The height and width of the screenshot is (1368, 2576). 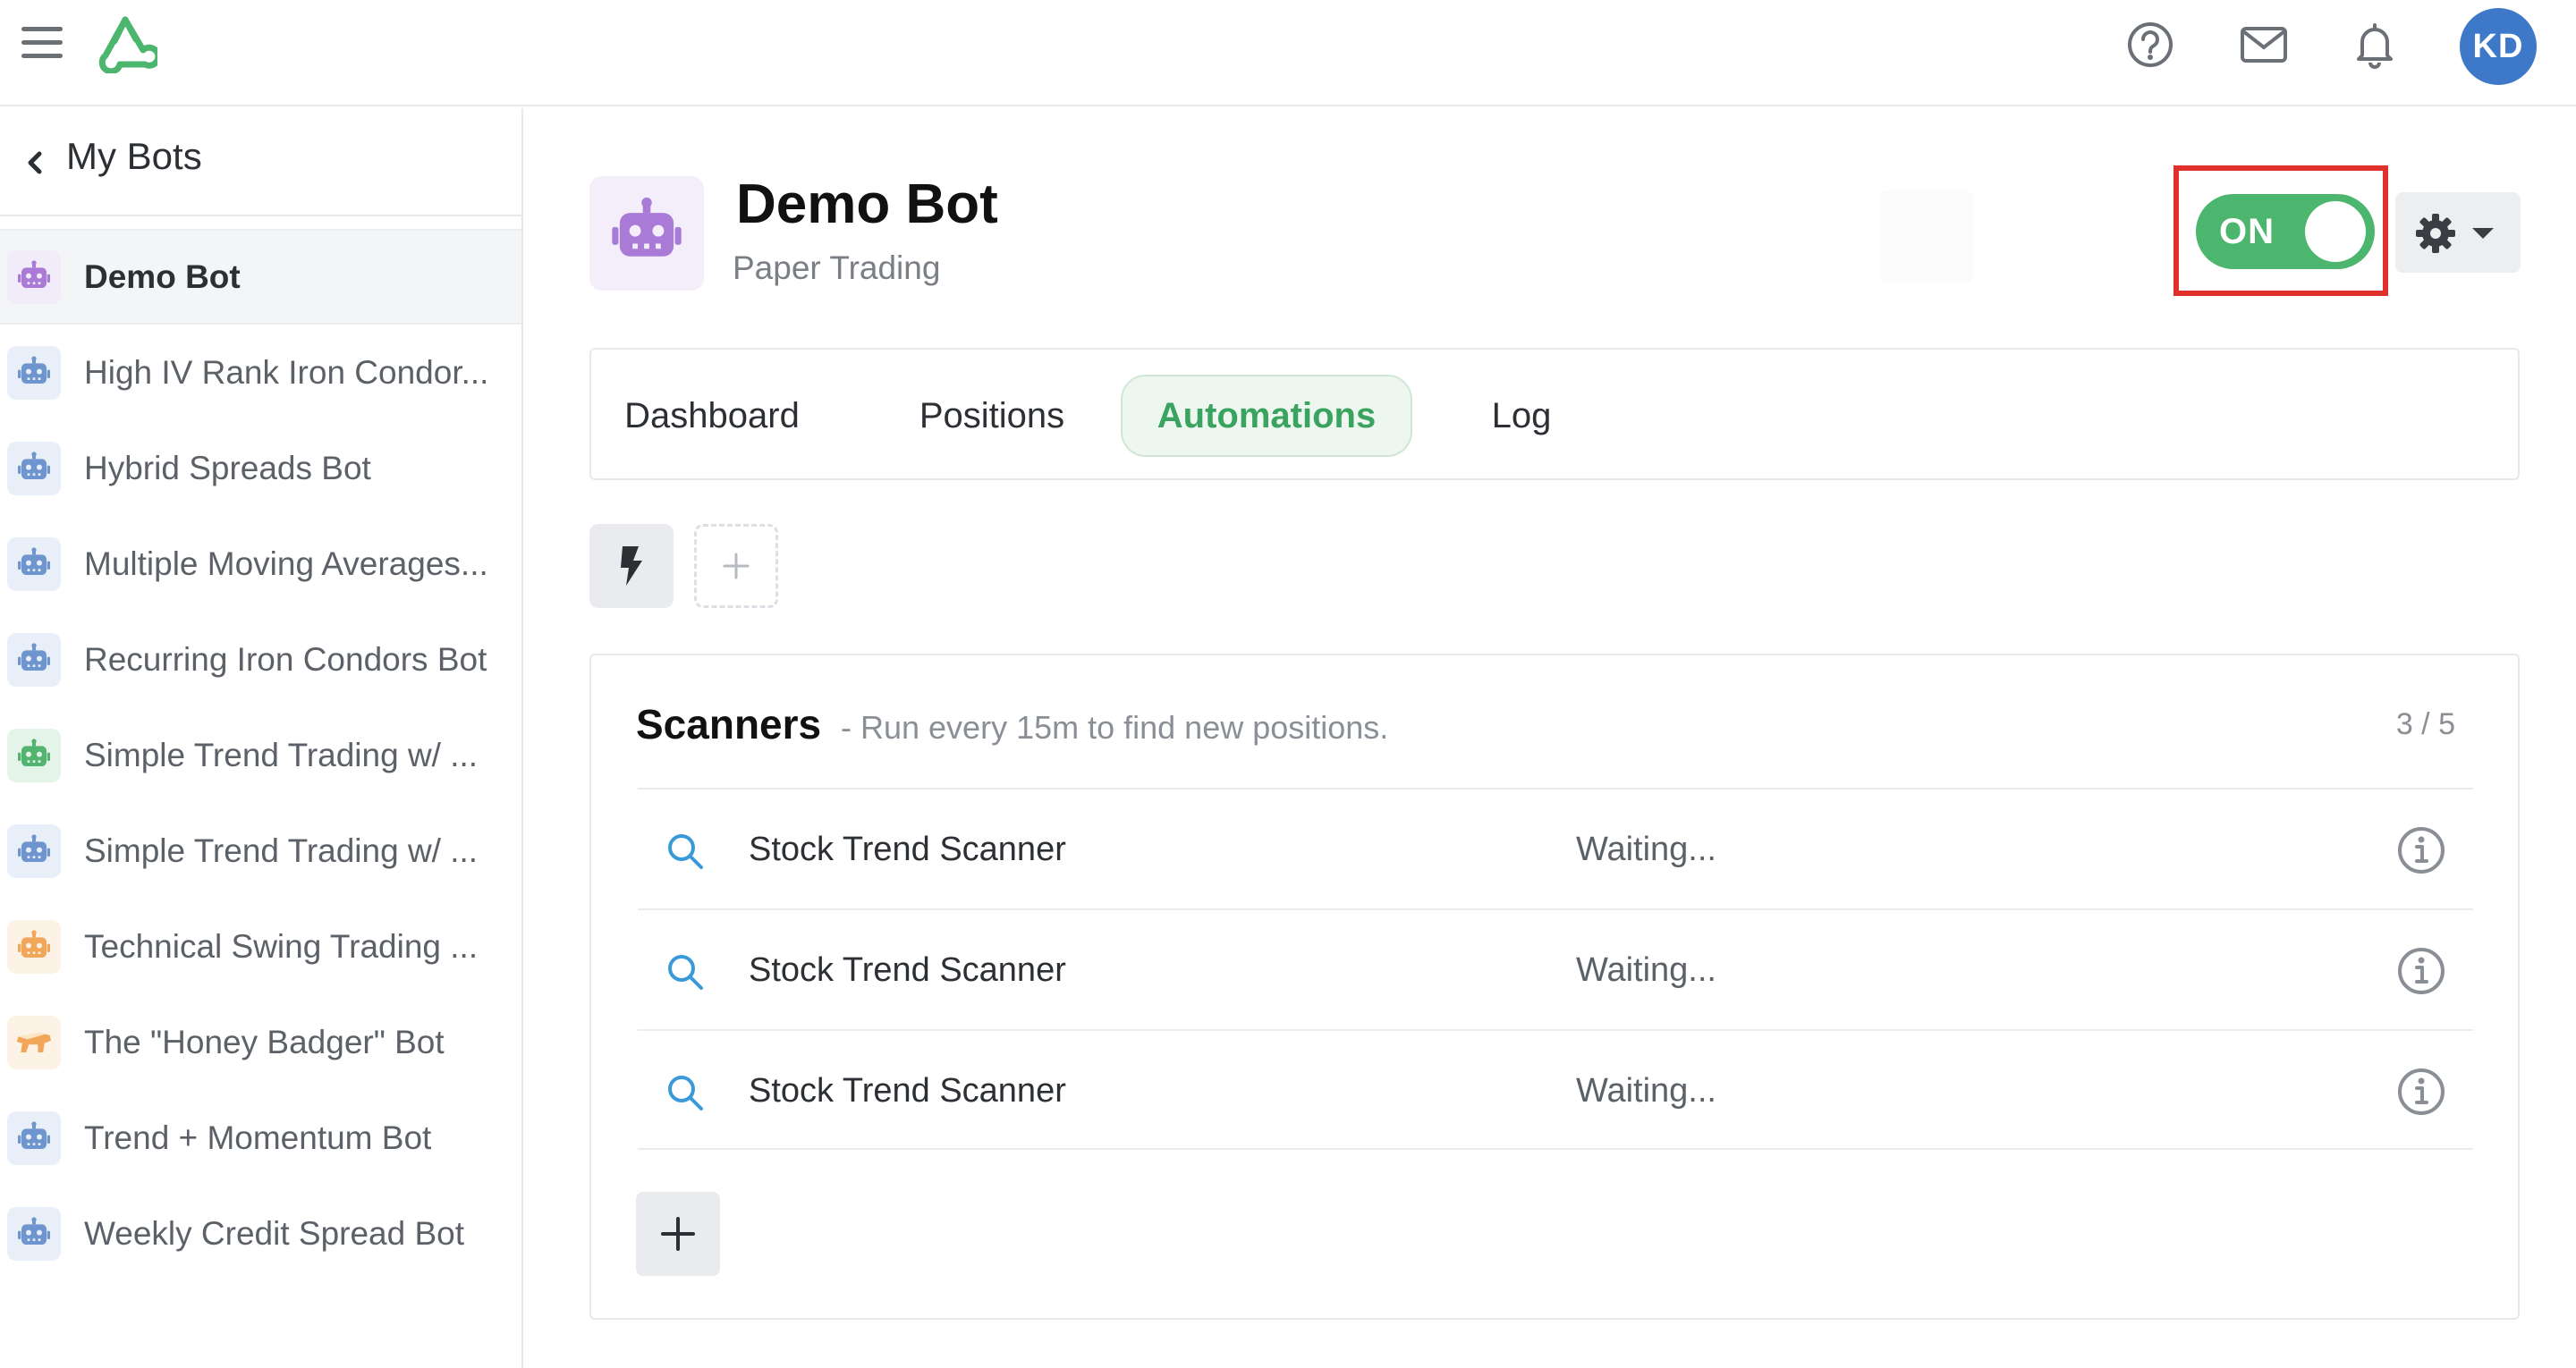 What do you see at coordinates (260, 277) in the screenshot?
I see `sidebar-bot-item: Demo Bot` at bounding box center [260, 277].